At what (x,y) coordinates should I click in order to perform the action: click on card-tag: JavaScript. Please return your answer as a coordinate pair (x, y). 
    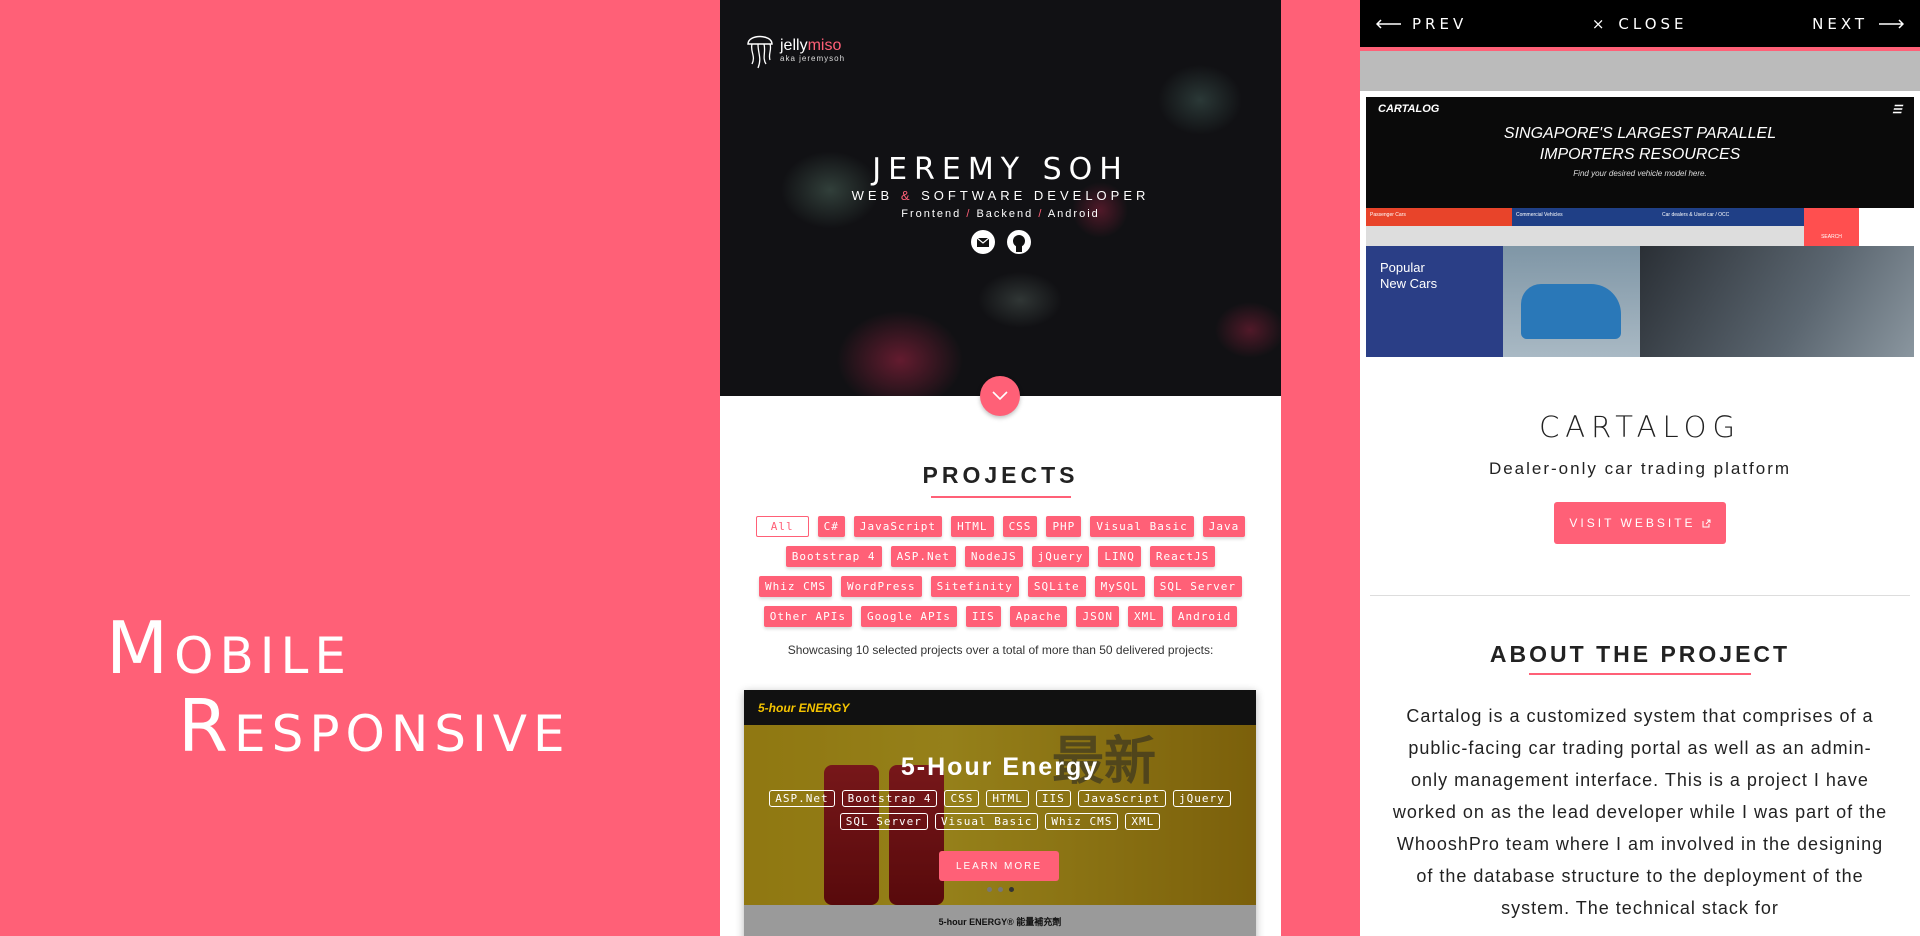
    Looking at the image, I should click on (1121, 798).